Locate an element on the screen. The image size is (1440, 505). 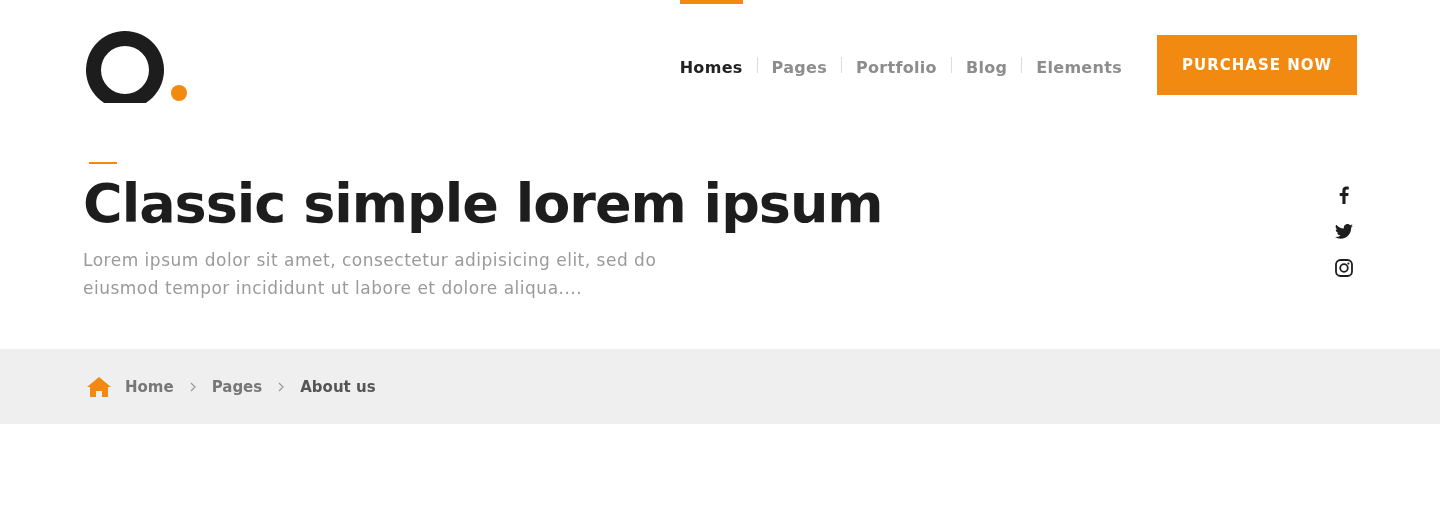
breadcrumb-link: Home is located at coordinates (149, 386).